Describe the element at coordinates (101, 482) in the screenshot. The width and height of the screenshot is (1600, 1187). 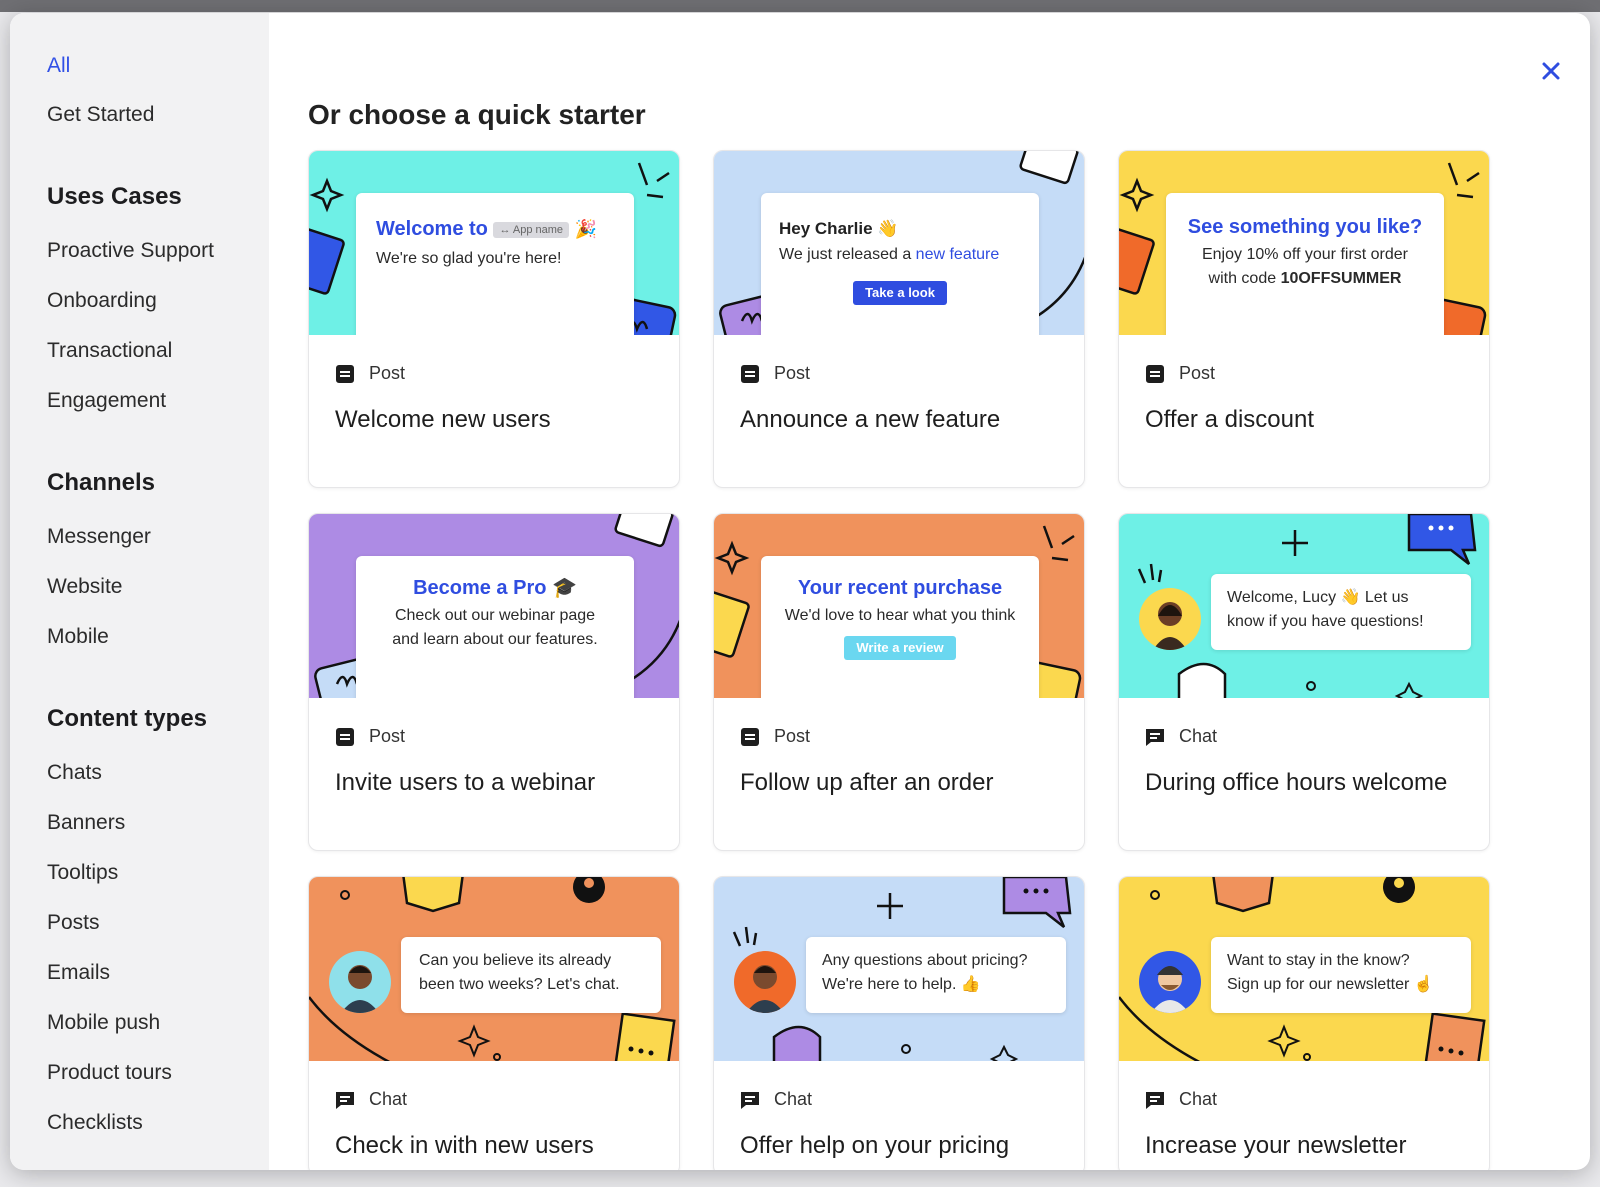
I see `sidebar-heading-channels: Channels` at that location.